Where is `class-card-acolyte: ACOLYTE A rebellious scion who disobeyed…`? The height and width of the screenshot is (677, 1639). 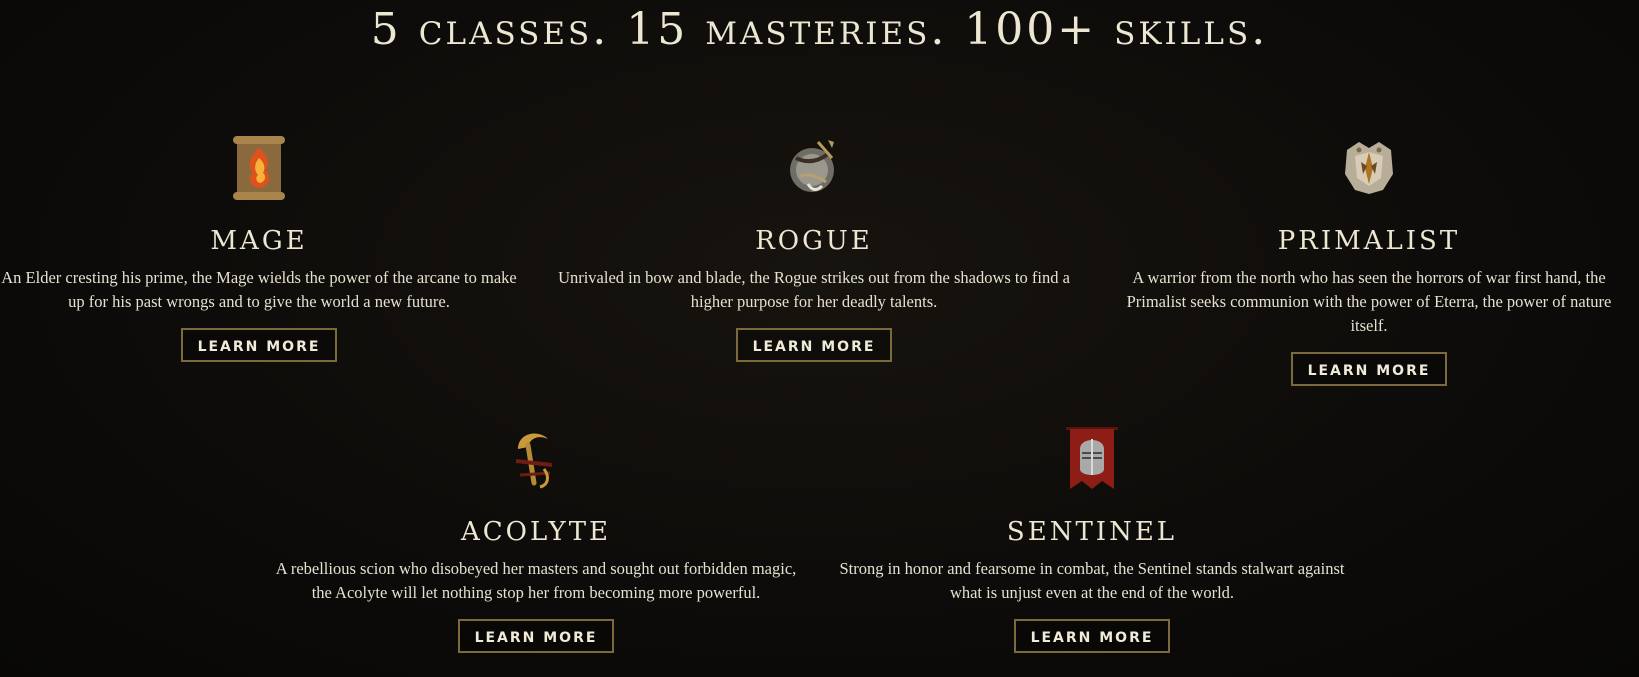
class-card-acolyte: ACOLYTE A rebellious scion who disobeyed… is located at coordinates (536, 538).